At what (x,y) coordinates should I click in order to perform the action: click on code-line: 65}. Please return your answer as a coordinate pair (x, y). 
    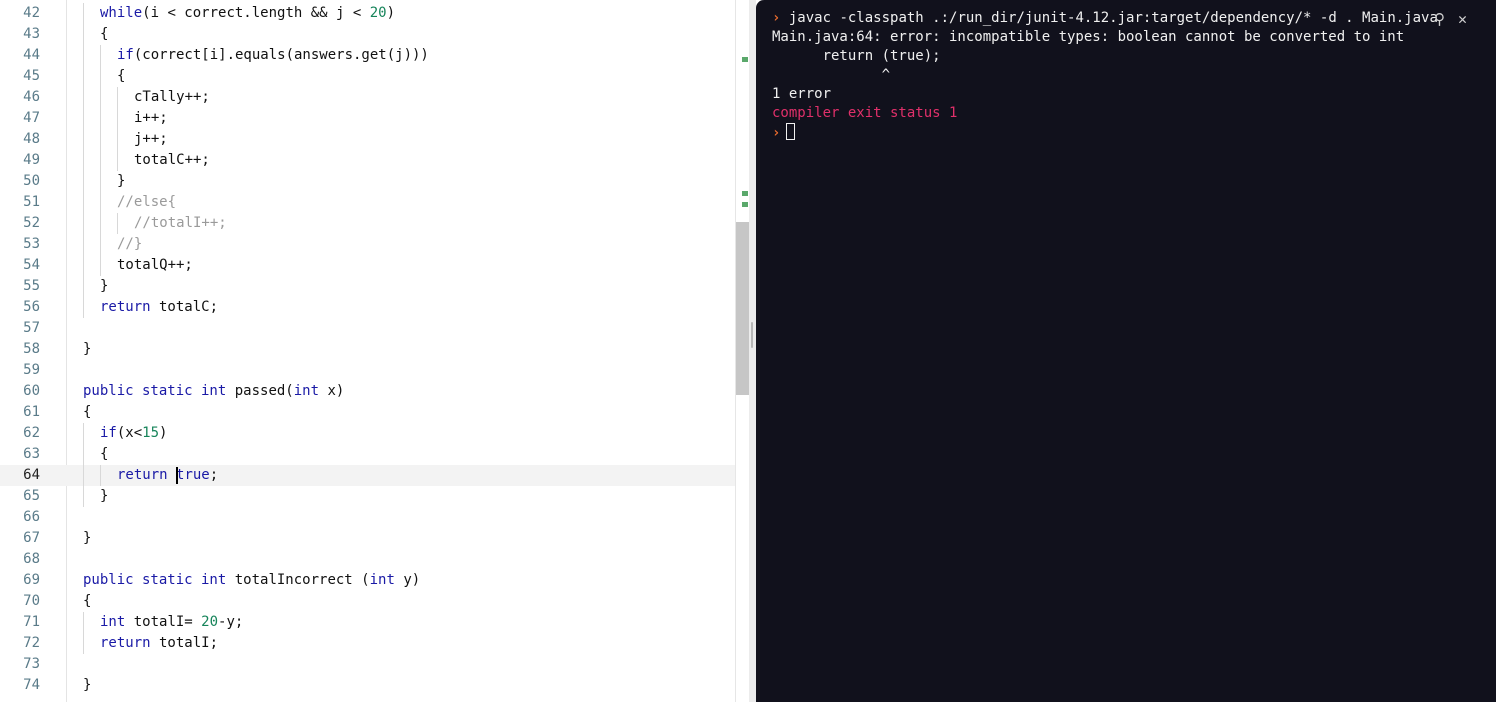
    Looking at the image, I should click on (367, 496).